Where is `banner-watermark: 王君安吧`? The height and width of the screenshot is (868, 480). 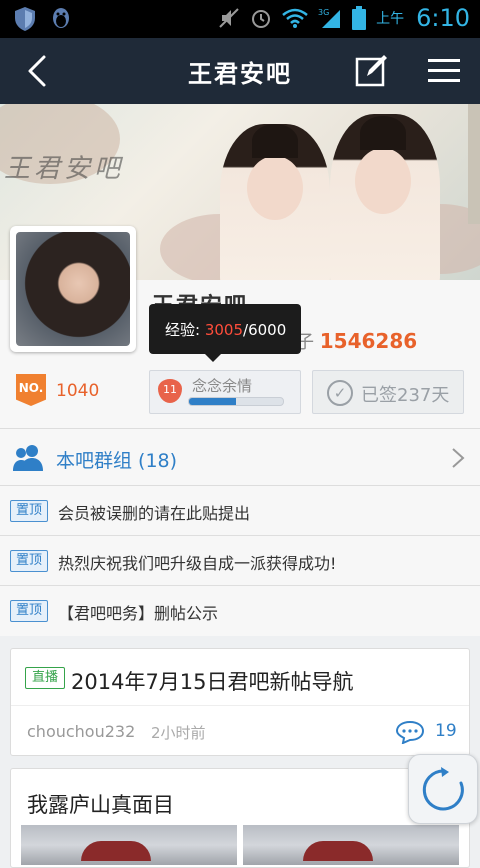
banner-watermark: 王君安吧 is located at coordinates (64, 169).